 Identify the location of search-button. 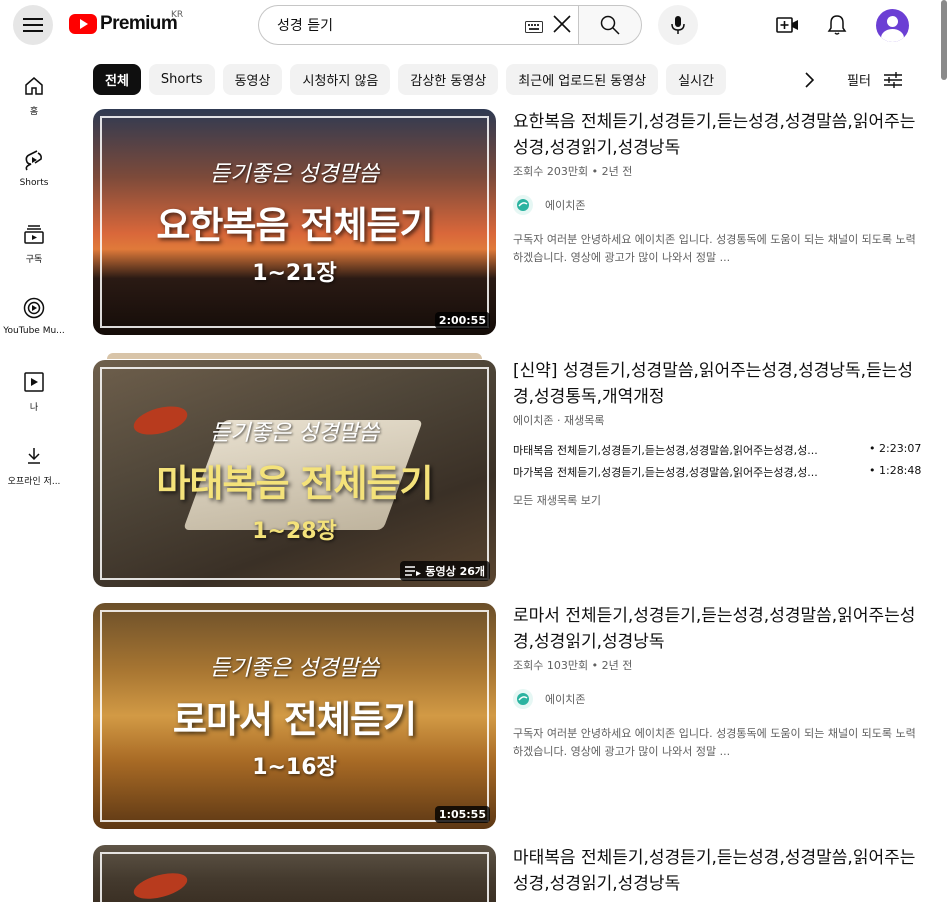
(610, 25).